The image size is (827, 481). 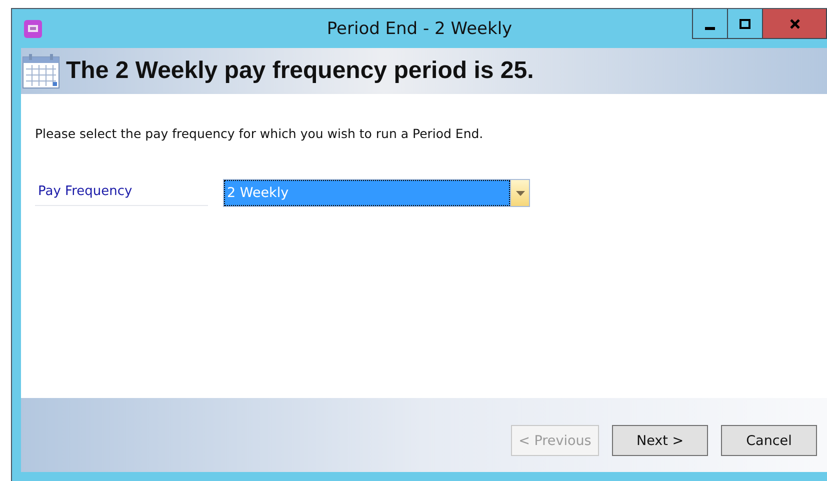 I want to click on close-icon, so click(x=794, y=24).